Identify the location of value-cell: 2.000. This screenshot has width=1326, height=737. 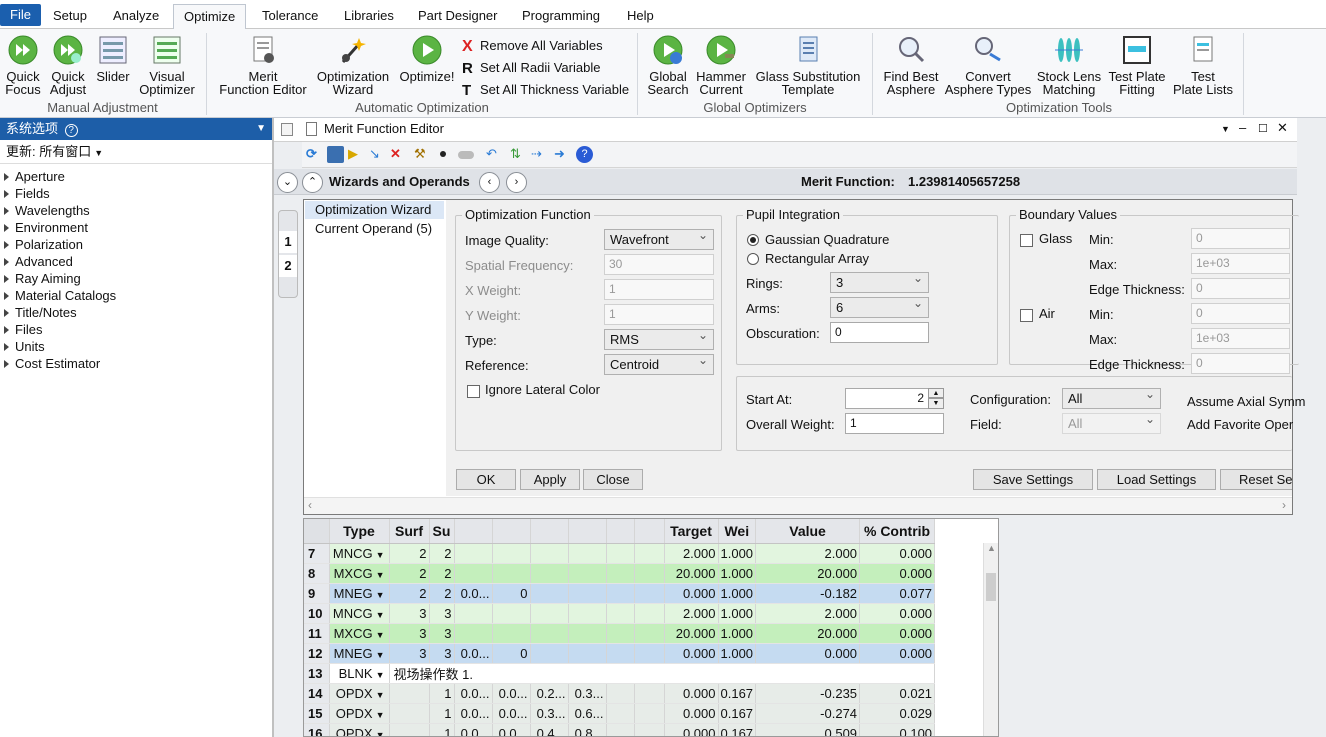
(808, 613).